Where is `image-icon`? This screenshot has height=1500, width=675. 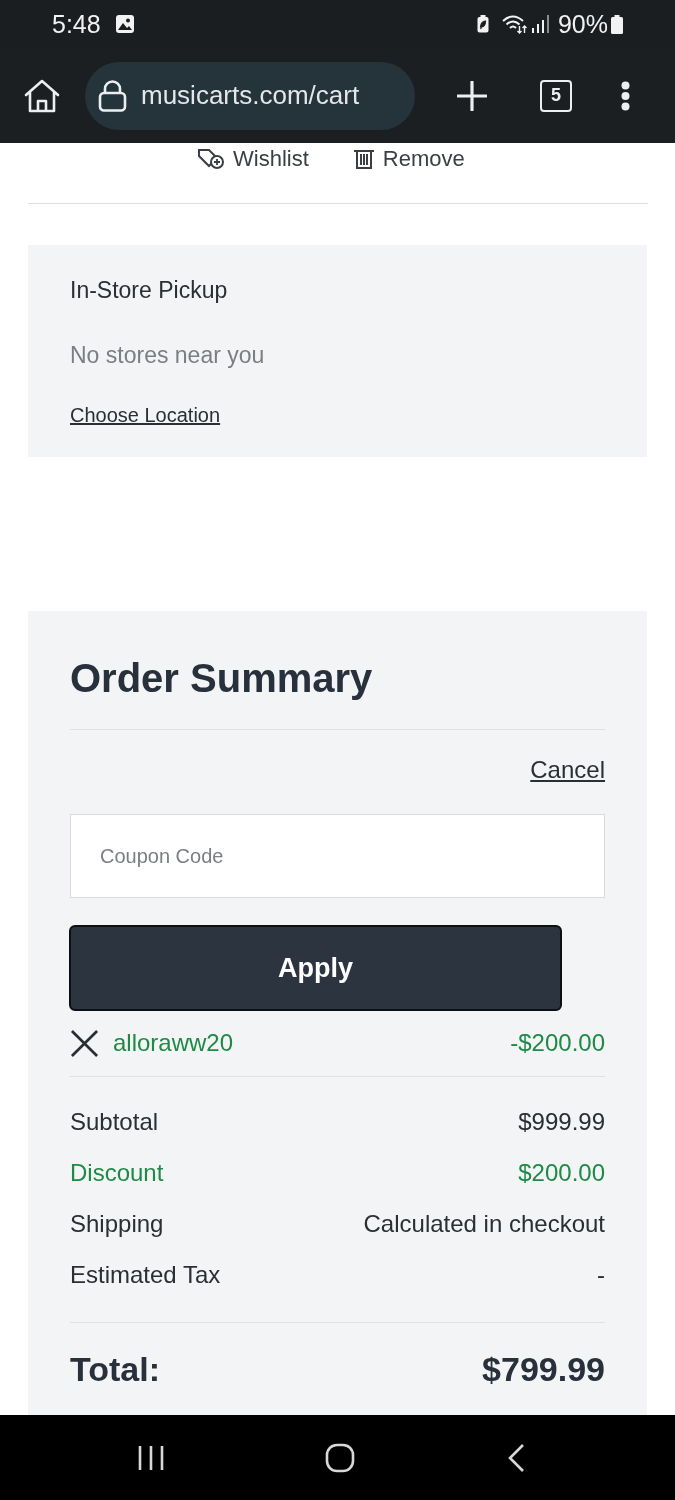 image-icon is located at coordinates (124, 24).